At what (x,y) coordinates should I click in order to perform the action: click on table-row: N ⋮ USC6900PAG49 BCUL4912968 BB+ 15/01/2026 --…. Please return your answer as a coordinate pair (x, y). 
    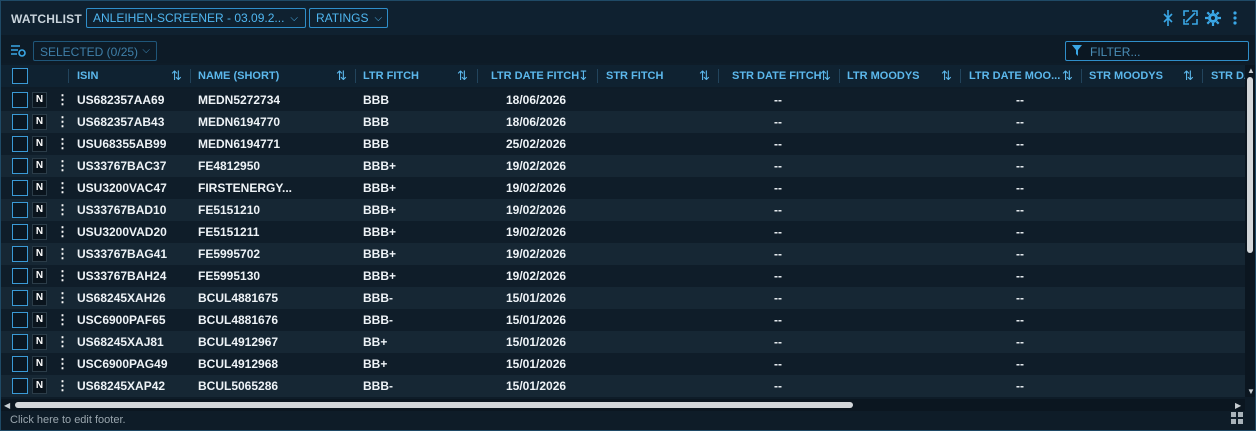
    Looking at the image, I should click on (623, 364).